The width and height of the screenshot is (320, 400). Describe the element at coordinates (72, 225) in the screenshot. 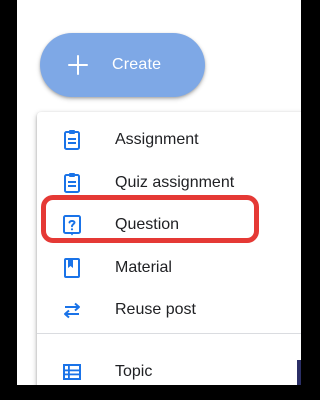

I see `question-box-icon` at that location.